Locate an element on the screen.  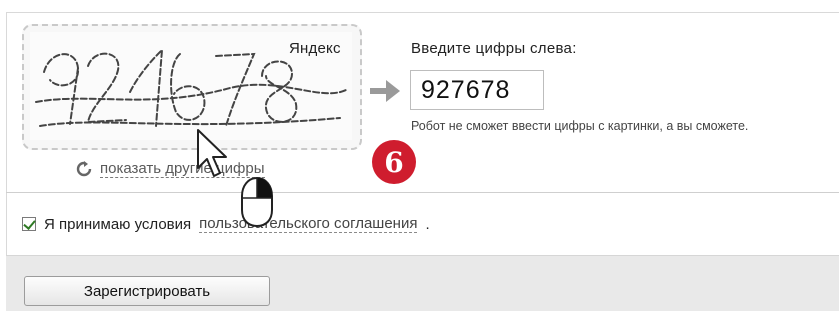
refresh-icon is located at coordinates (84, 169).